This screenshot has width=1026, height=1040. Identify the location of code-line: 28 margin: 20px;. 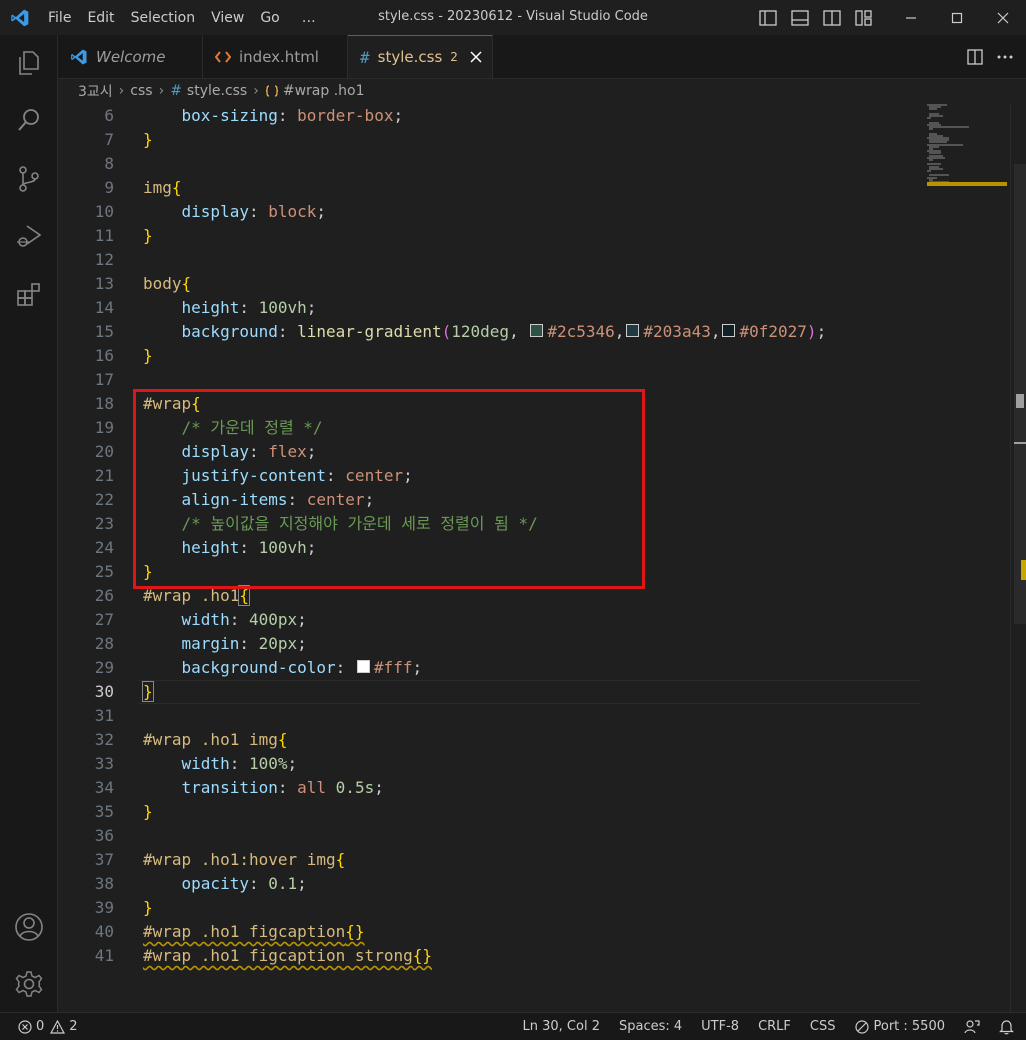
(489, 644).